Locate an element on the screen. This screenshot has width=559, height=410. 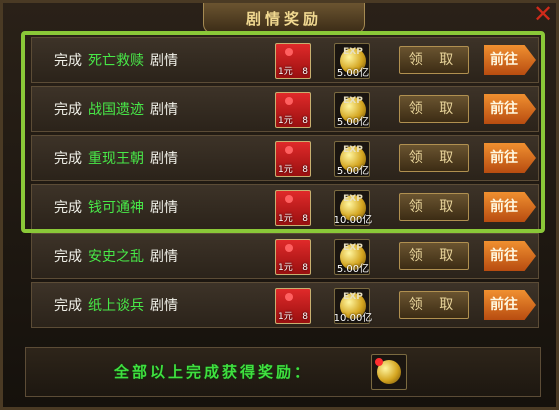
quest-name: 钱可通神 is located at coordinates (116, 208).